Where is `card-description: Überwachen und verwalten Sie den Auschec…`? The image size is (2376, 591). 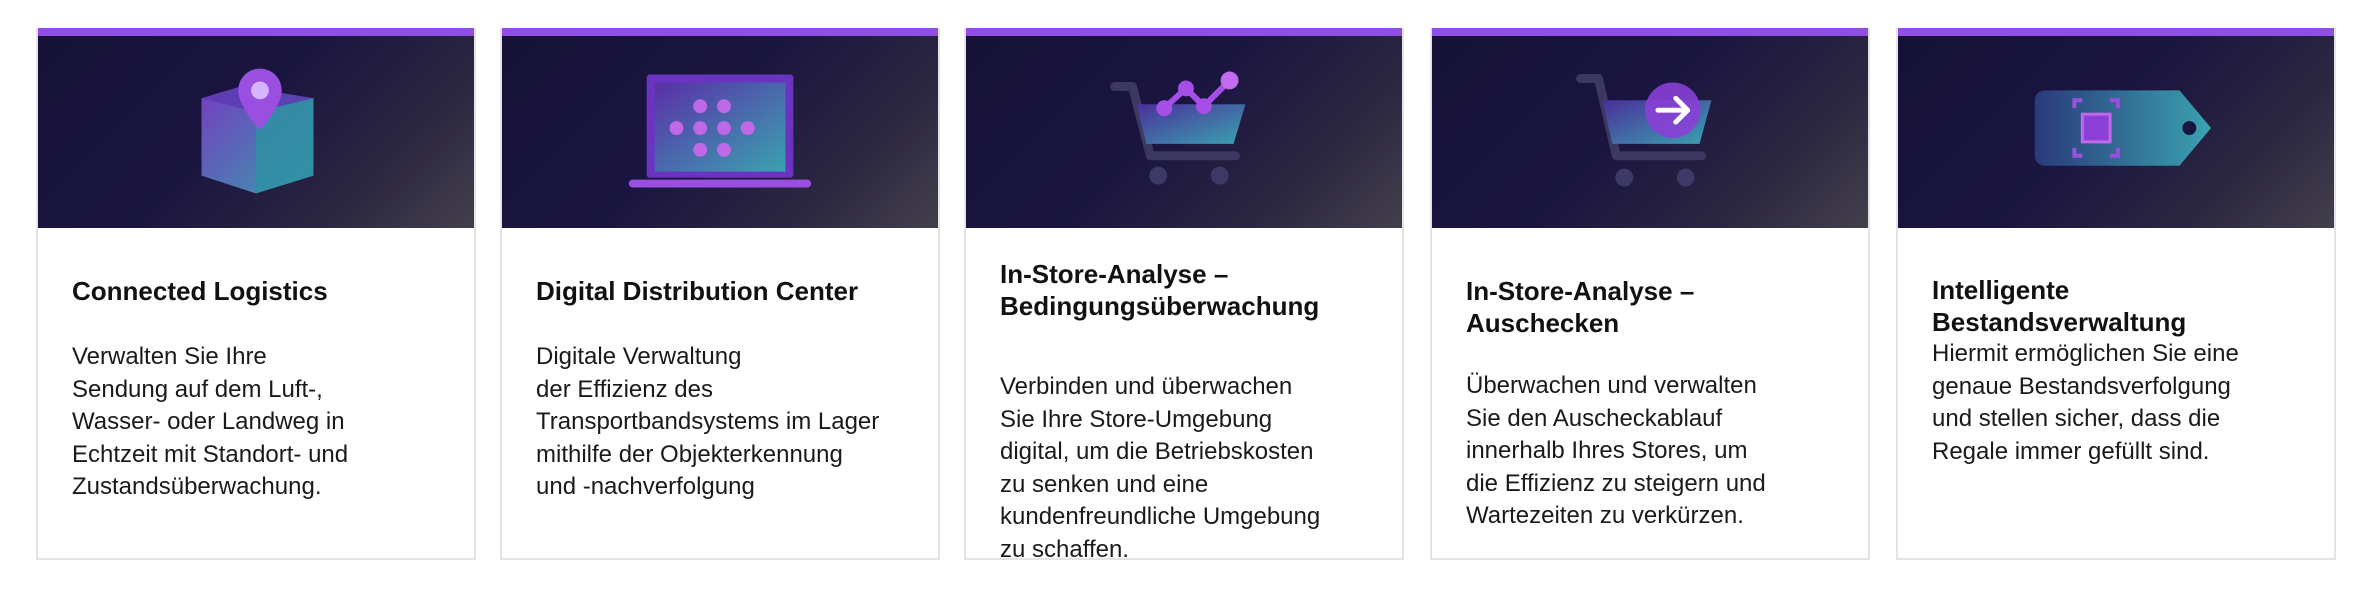 card-description: Überwachen und verwalten Sie den Auschec… is located at coordinates (1616, 450).